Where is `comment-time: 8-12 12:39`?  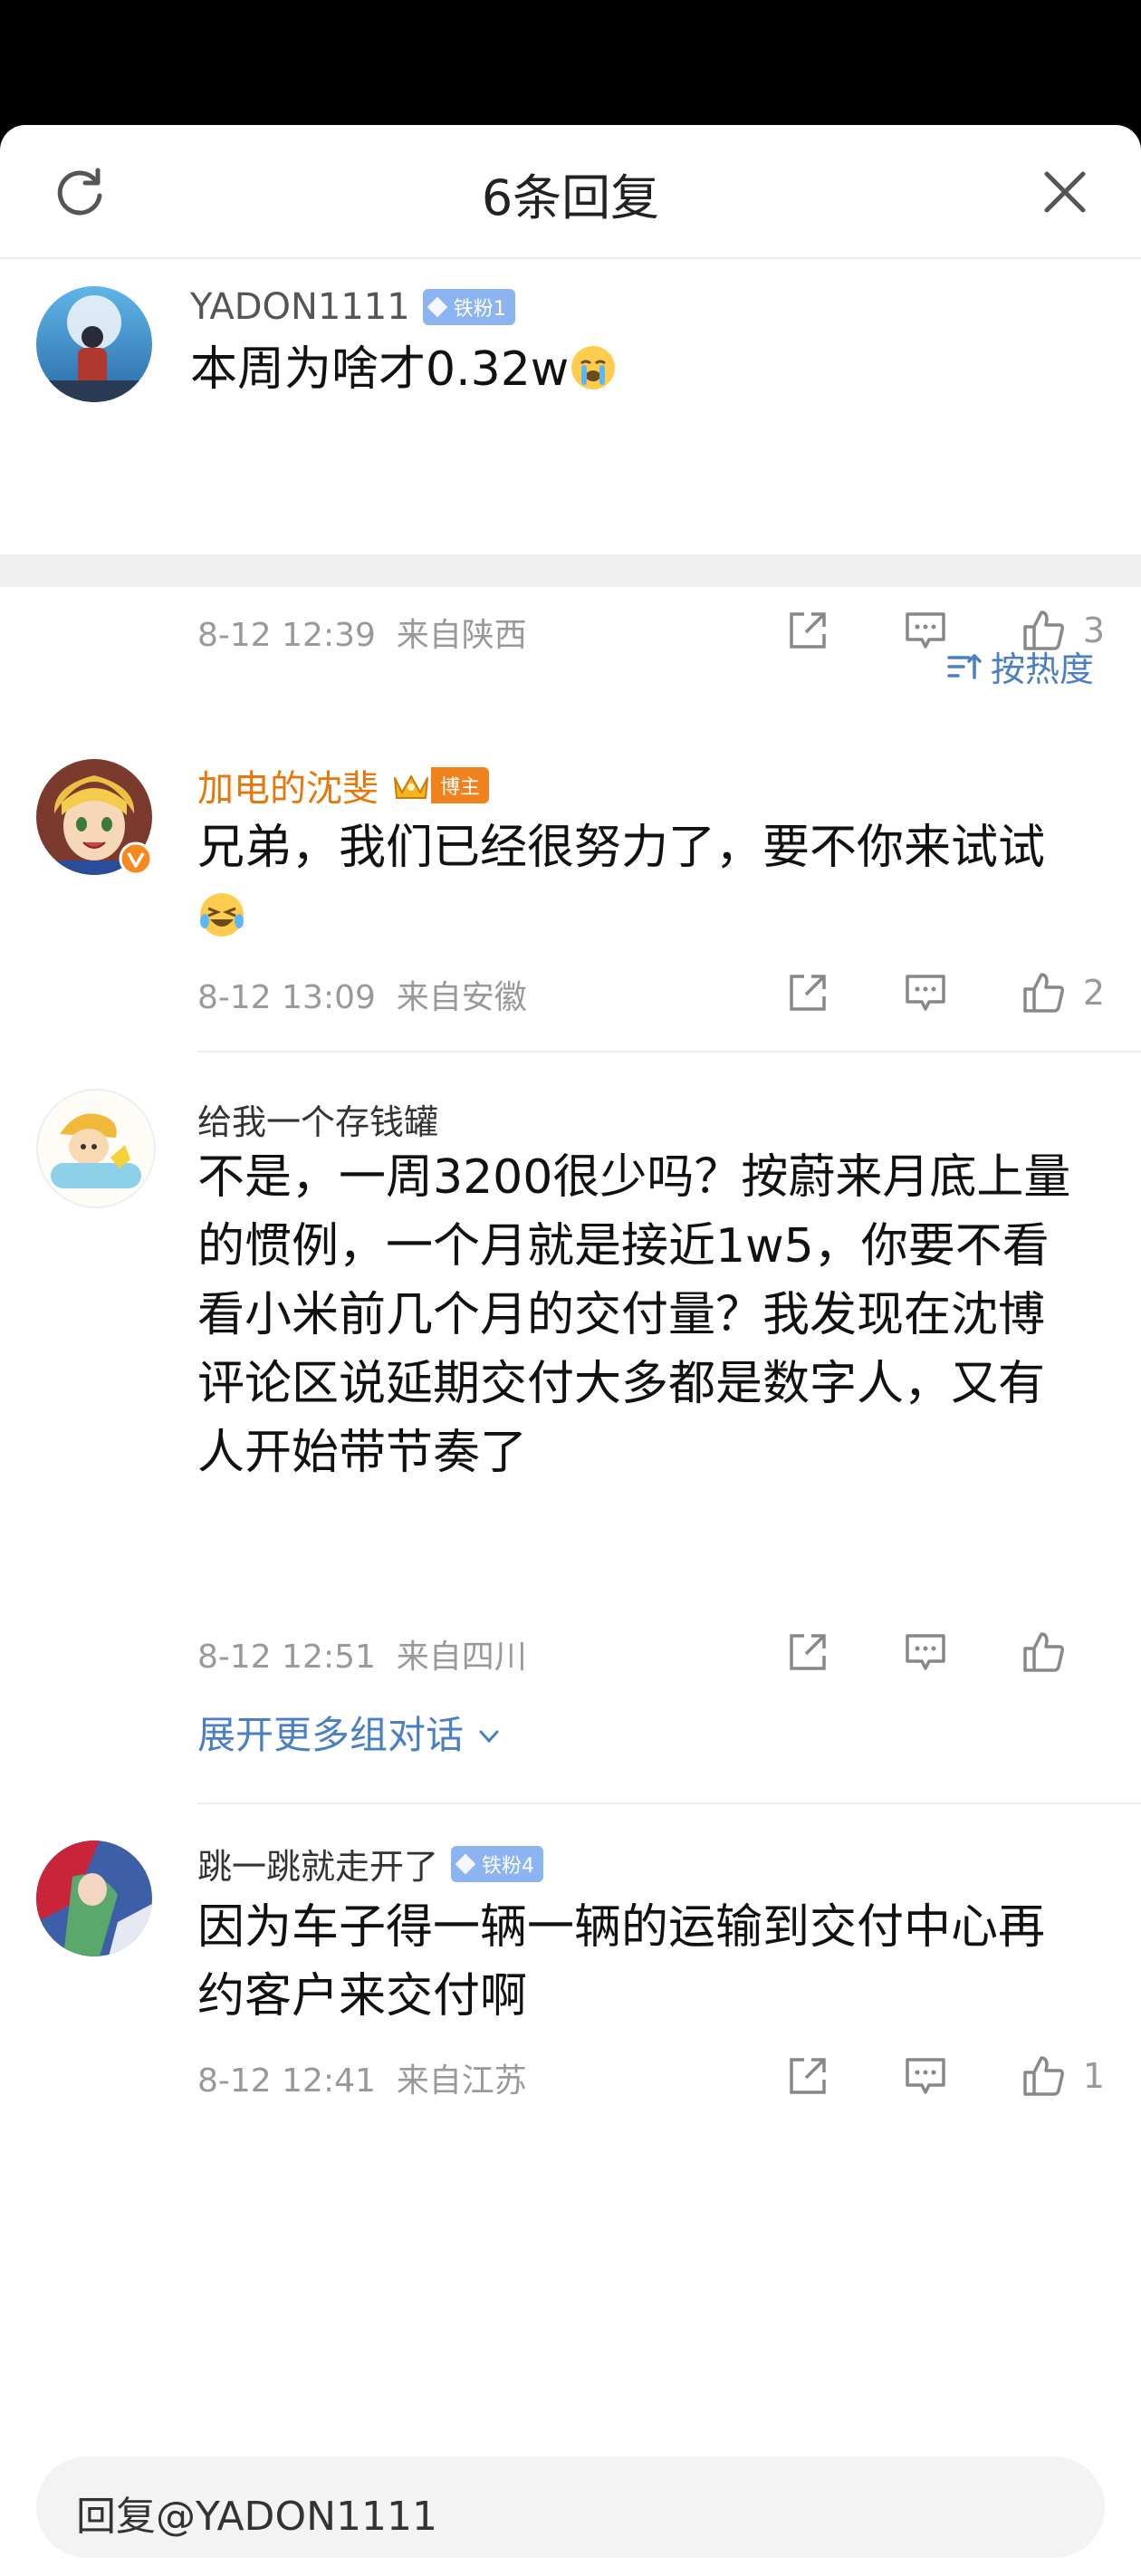 comment-time: 8-12 12:39 is located at coordinates (286, 635).